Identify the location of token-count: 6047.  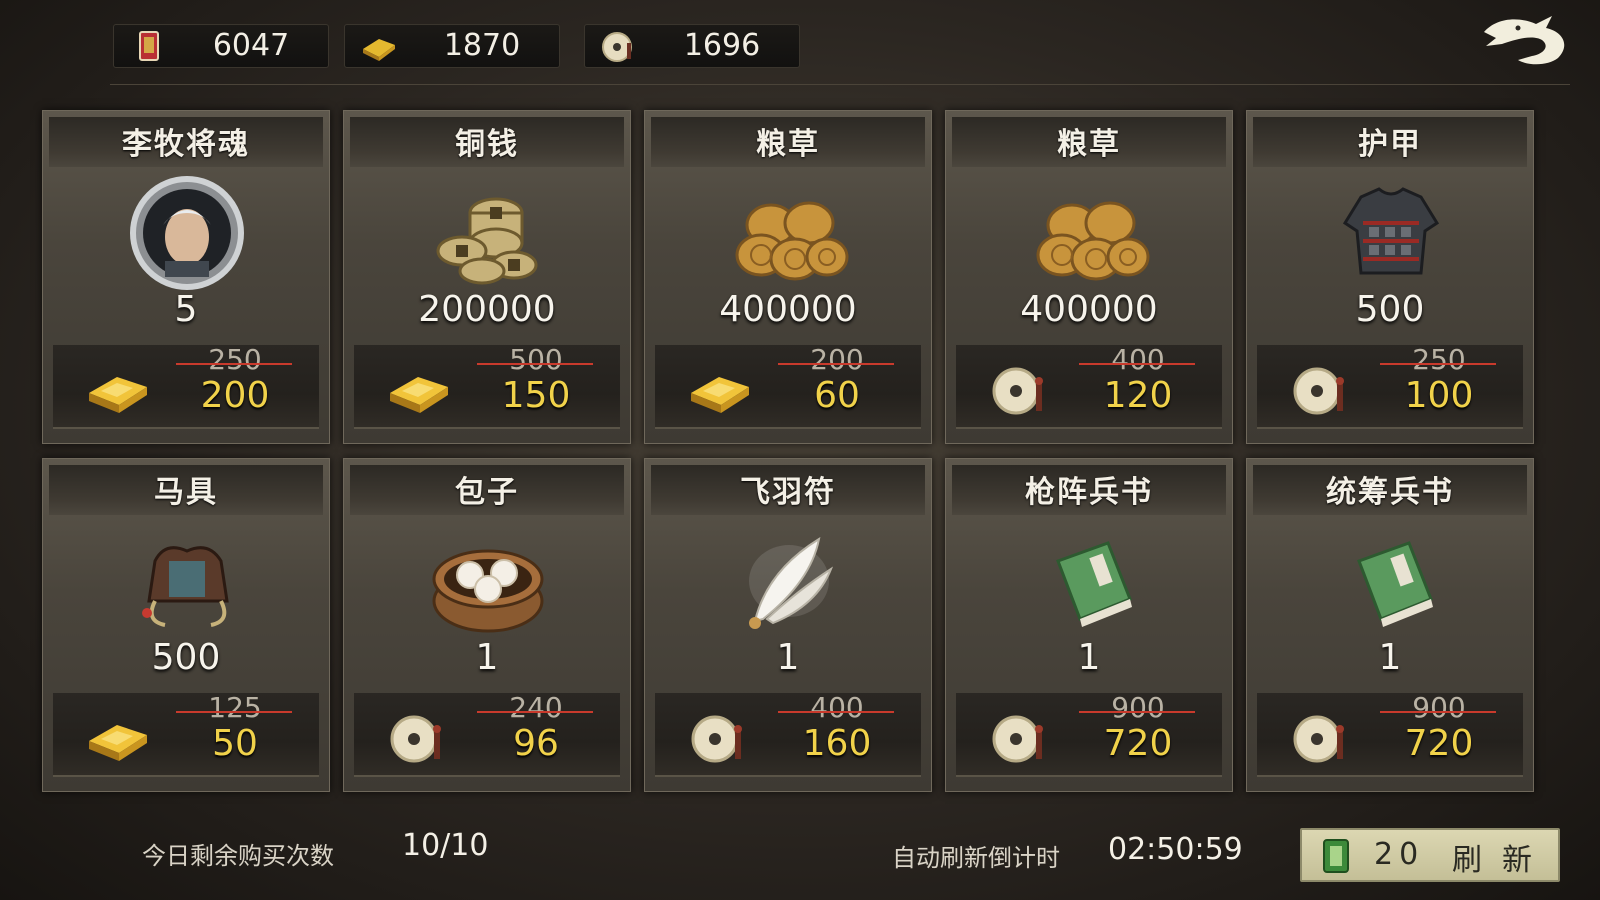
(251, 45).